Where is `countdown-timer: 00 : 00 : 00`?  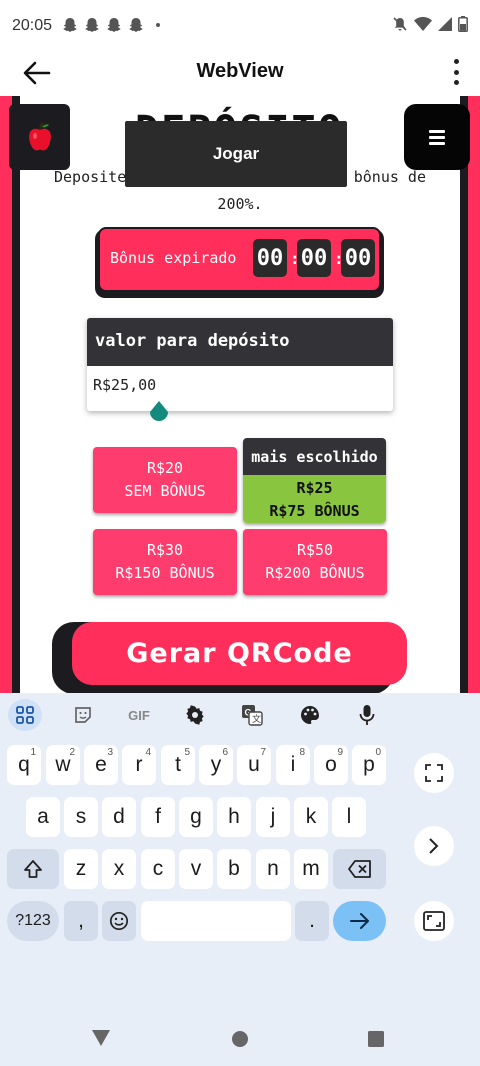 countdown-timer: 00 : 00 : 00 is located at coordinates (314, 258).